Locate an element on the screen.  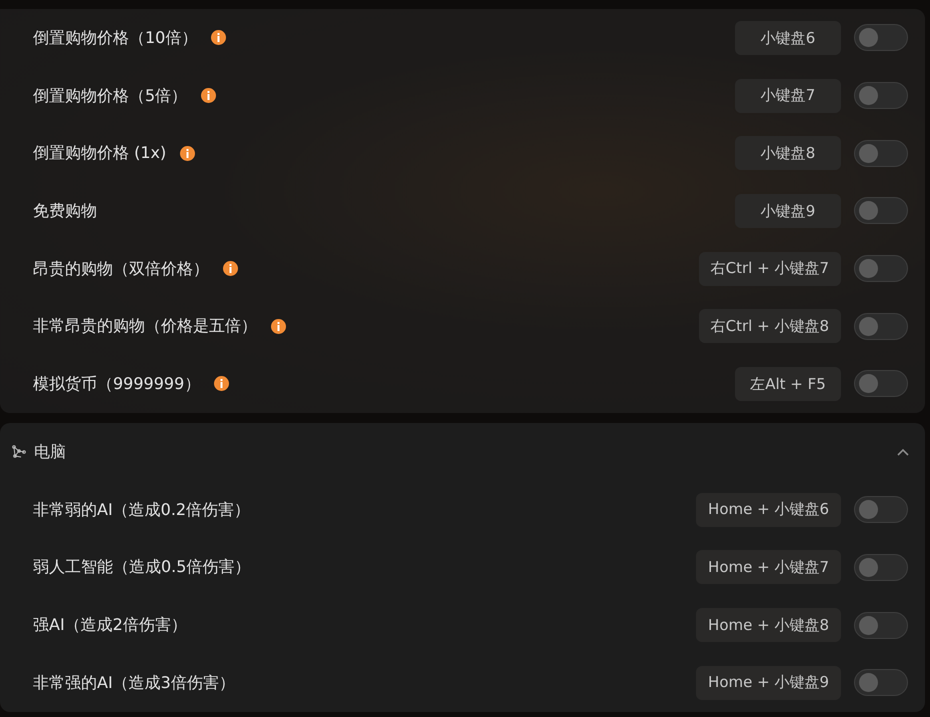
cheat-label: 非常昂贵的购物（价格是五倍） is located at coordinates (145, 326).